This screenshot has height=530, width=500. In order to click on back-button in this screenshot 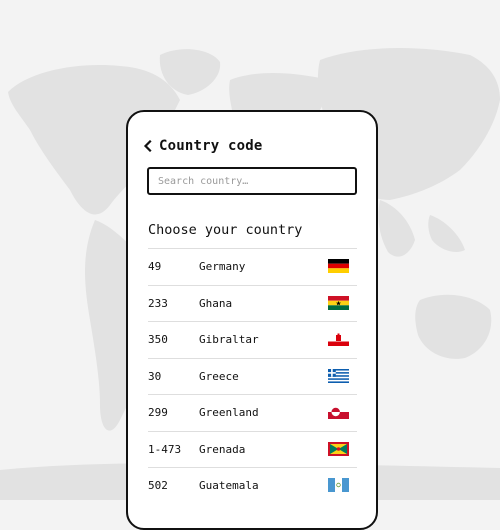, I will do `click(148, 146)`.